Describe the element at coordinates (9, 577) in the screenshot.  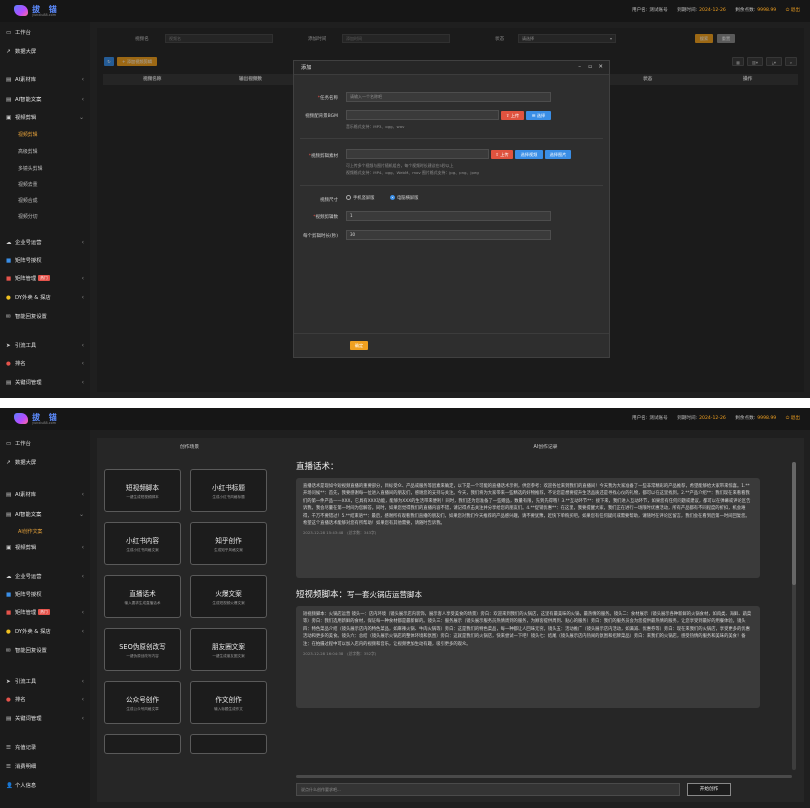
I see `cloud-icon: ☁` at that location.